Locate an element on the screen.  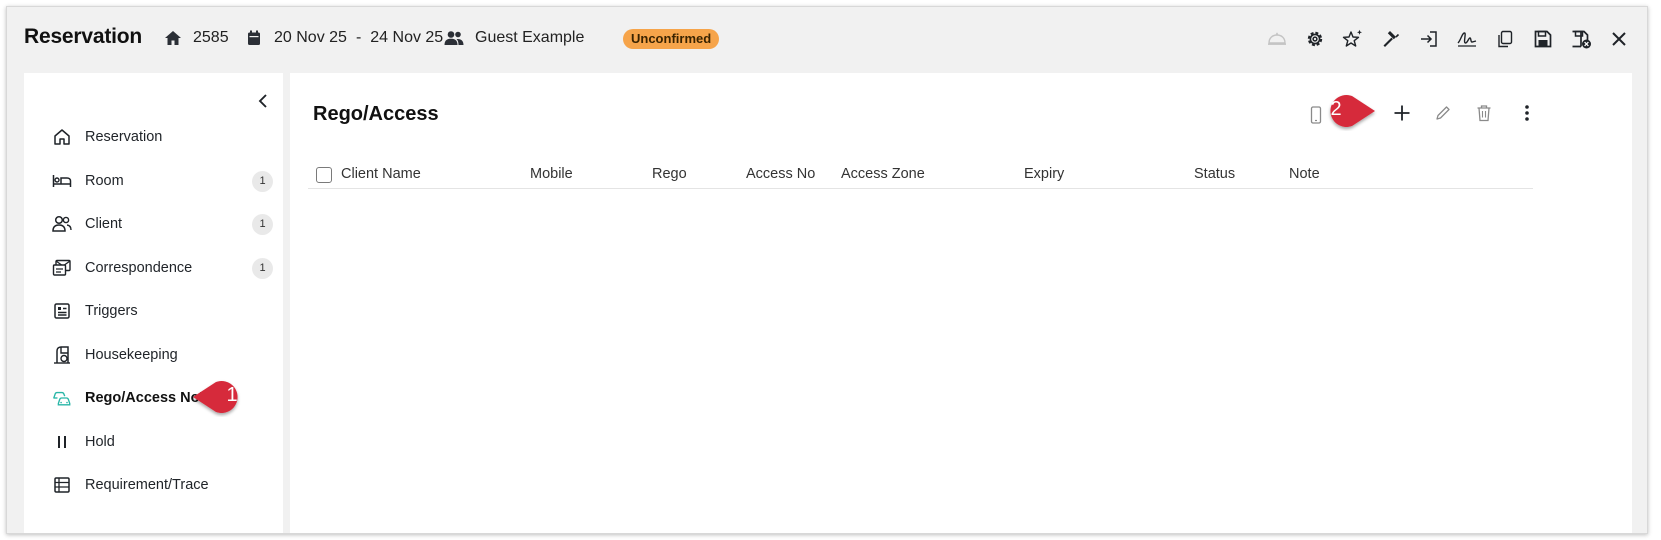
sidebar-item-hold: Hold is located at coordinates (153, 442).